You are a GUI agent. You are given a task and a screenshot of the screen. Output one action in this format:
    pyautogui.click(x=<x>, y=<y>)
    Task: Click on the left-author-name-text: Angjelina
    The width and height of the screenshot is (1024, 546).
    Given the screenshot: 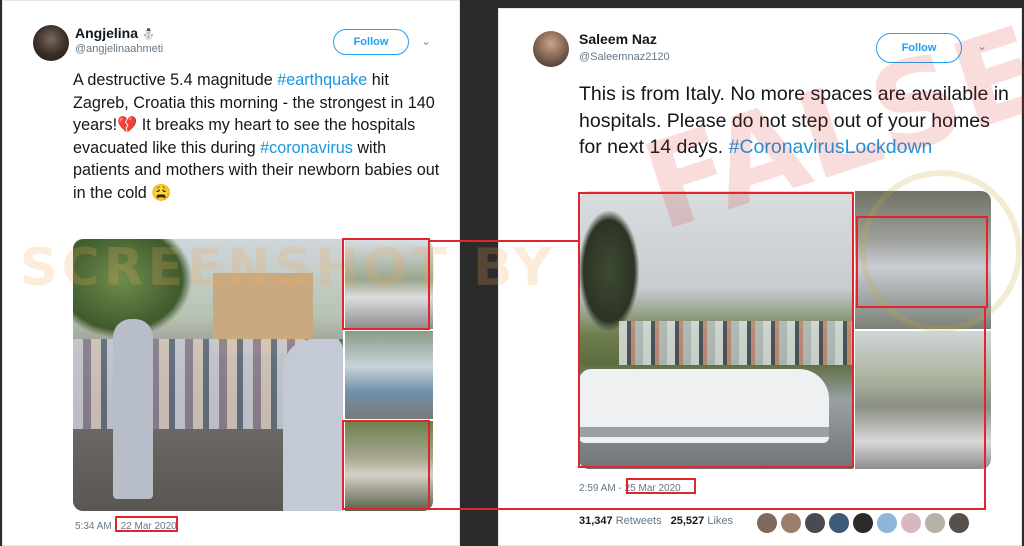 What is the action you would take?
    pyautogui.click(x=107, y=33)
    